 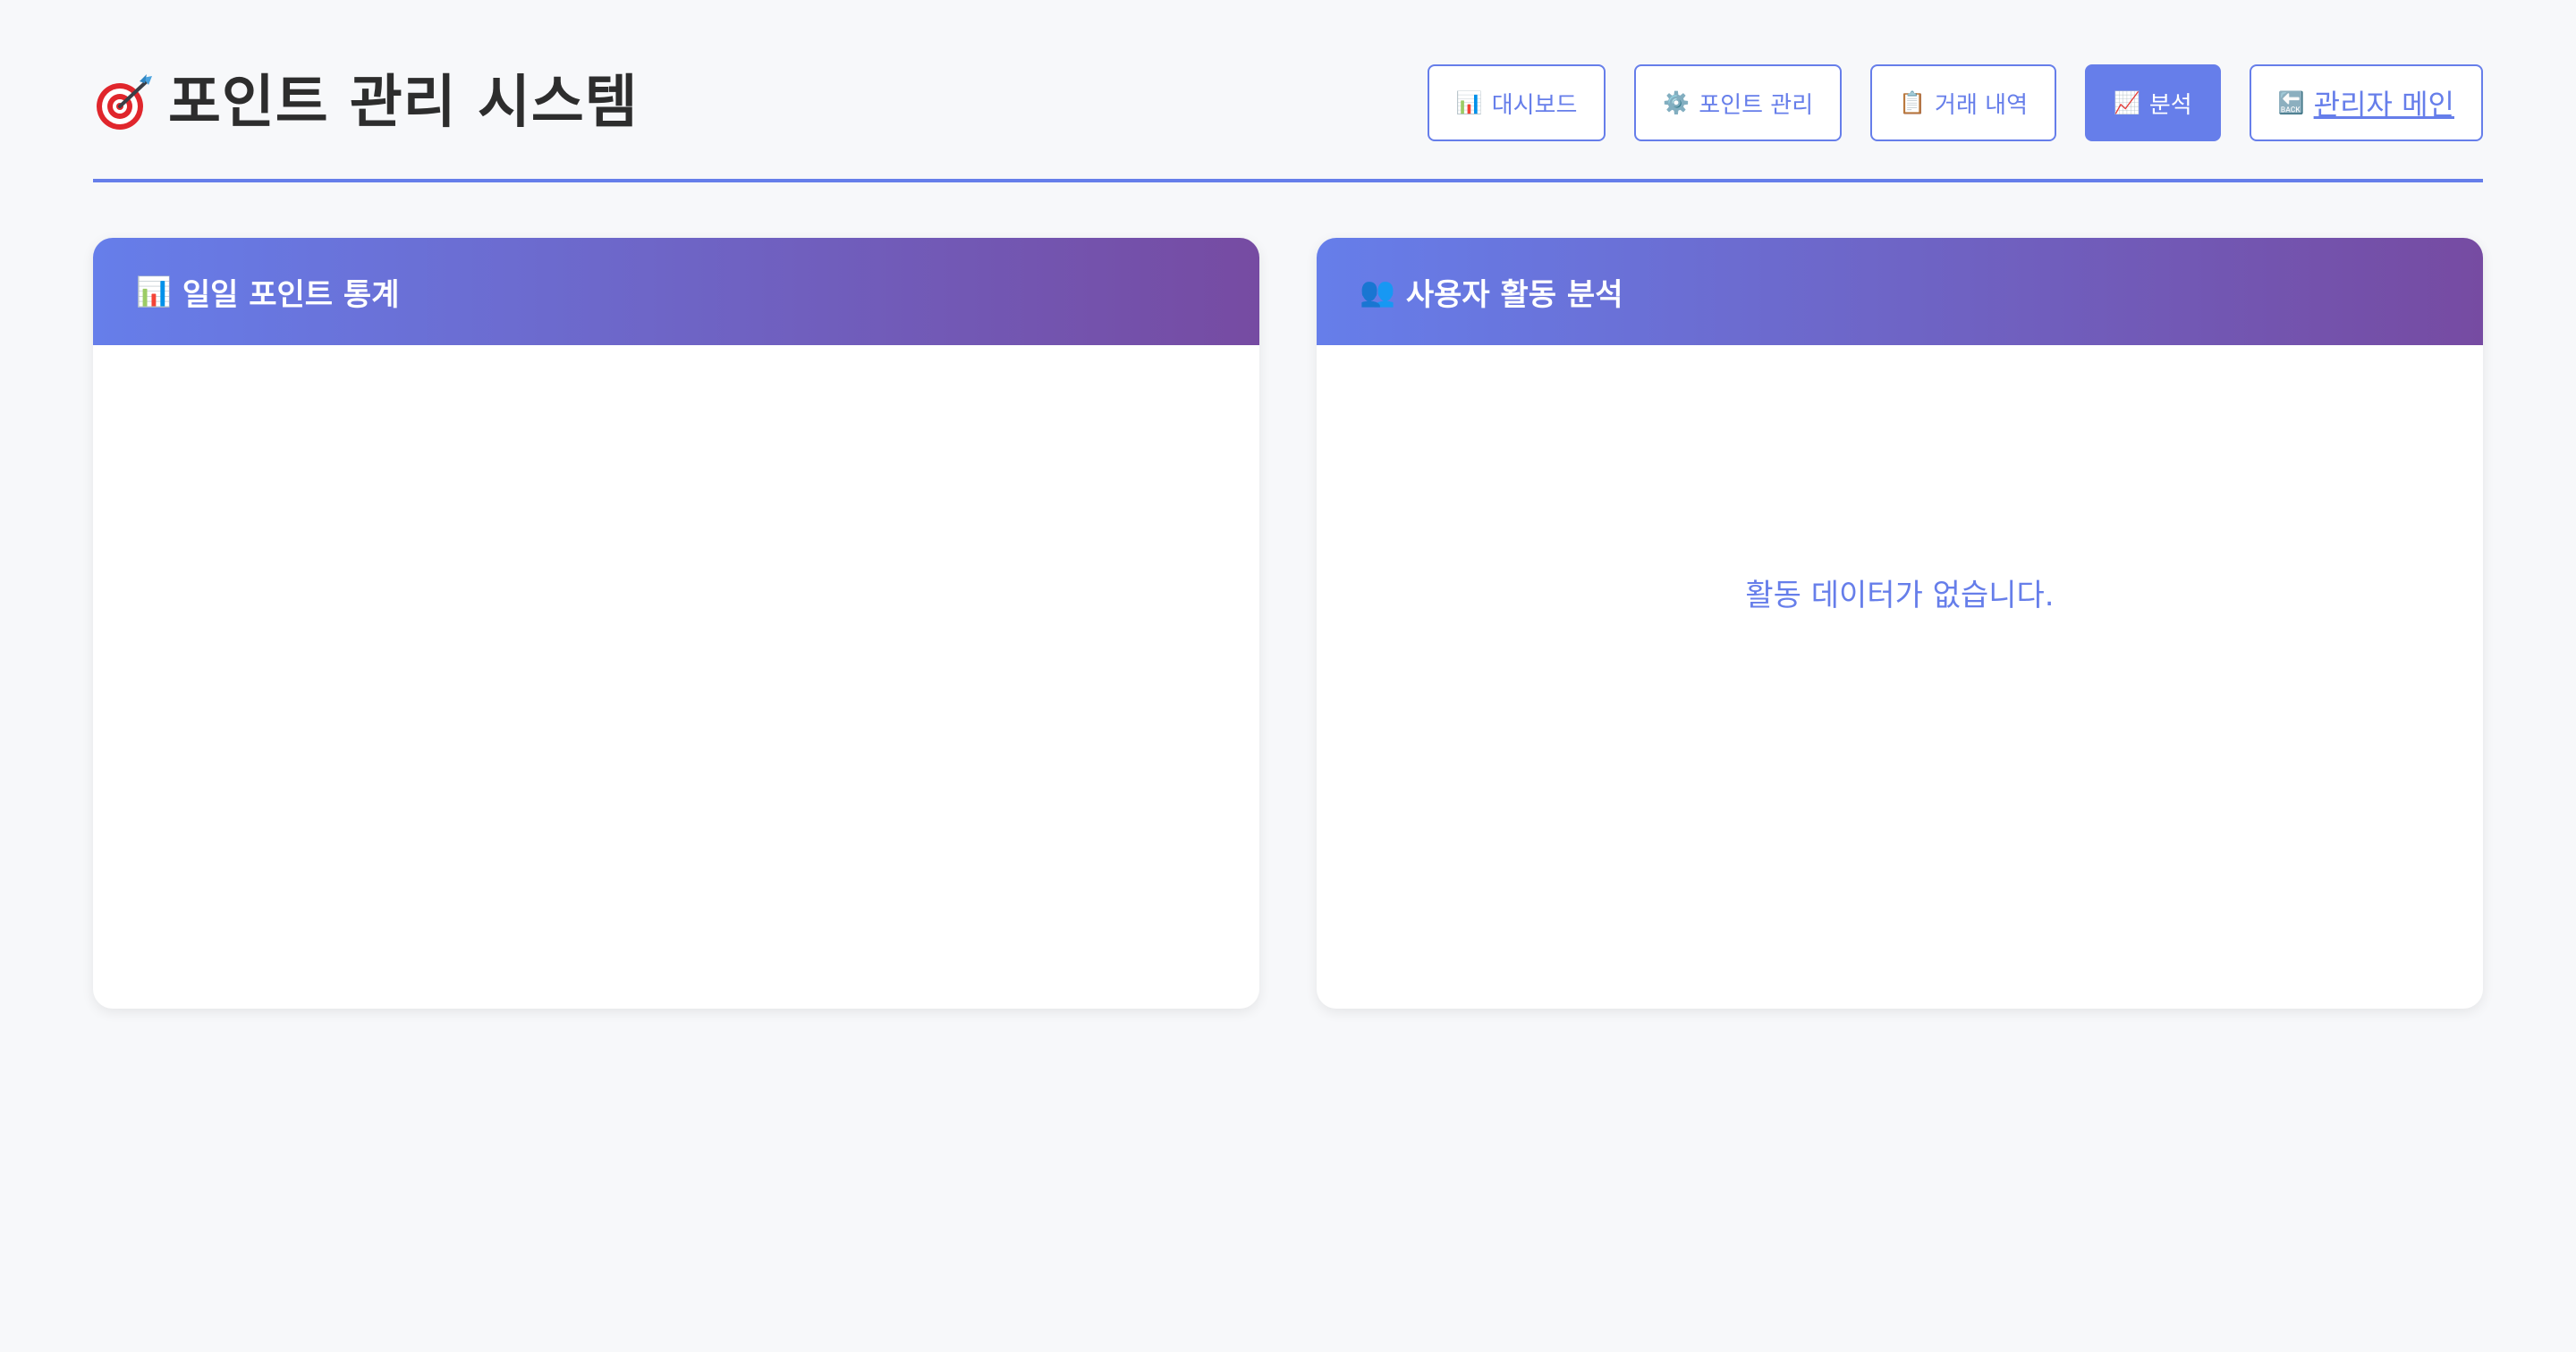 I want to click on clipboard-icon: 📋, so click(x=1913, y=102).